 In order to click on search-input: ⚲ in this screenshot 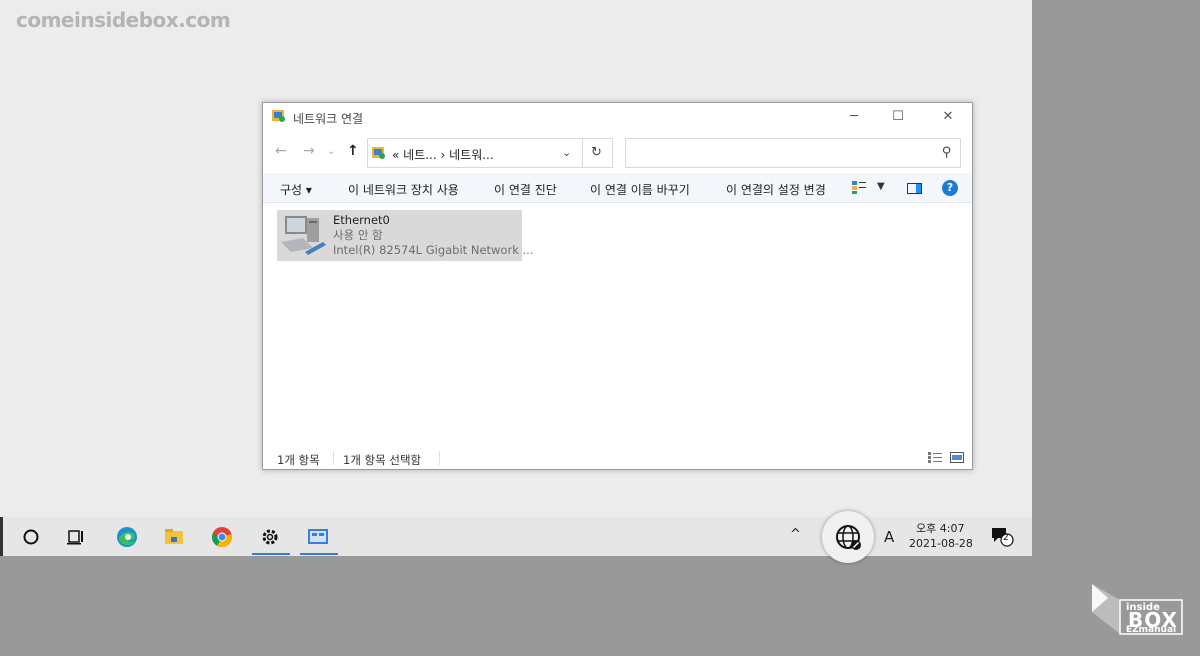, I will do `click(793, 153)`.